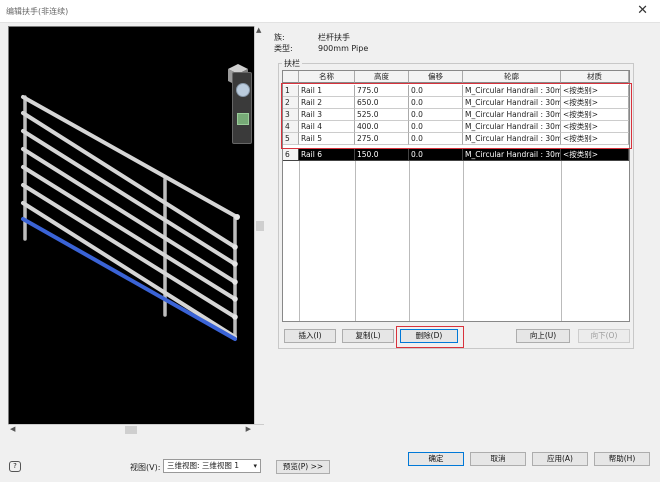  I want to click on table-header: 名称 高度 偏移 轮廓 材质, so click(456, 77).